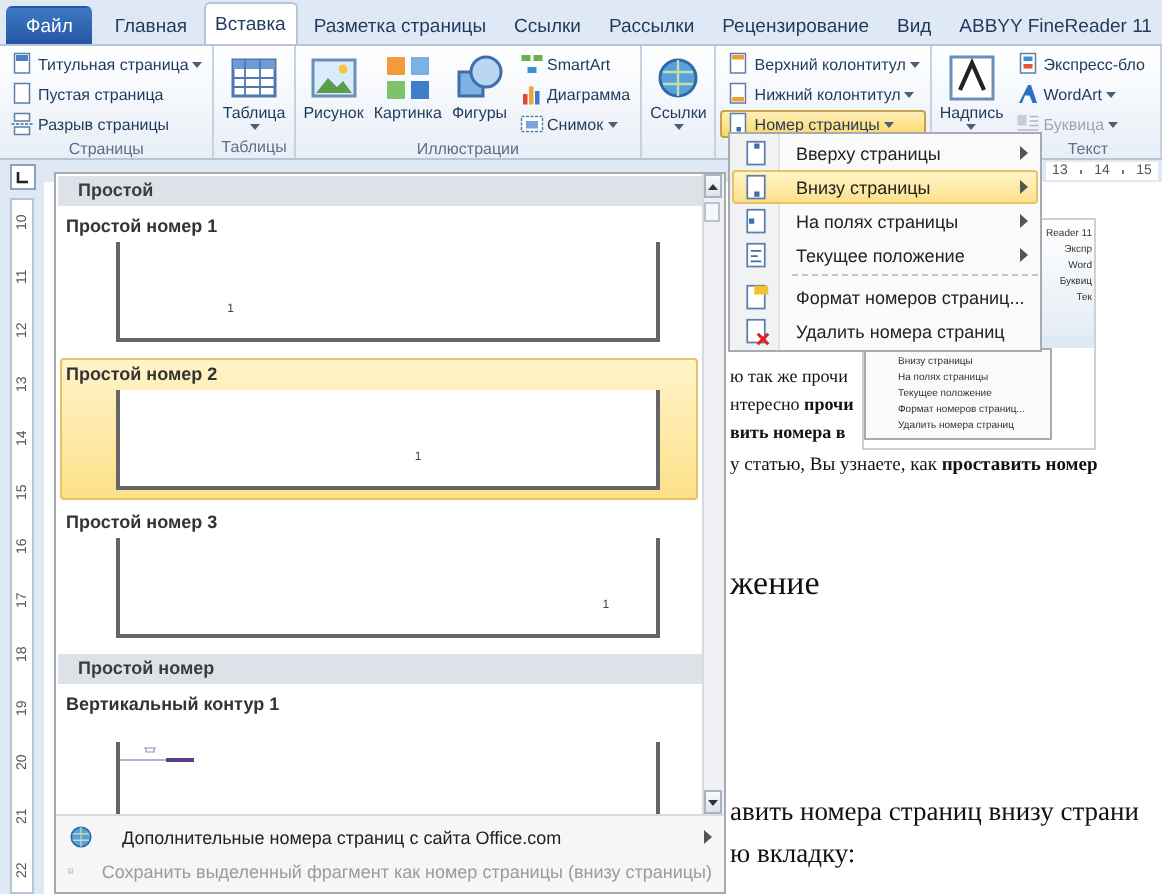  Describe the element at coordinates (106, 124) in the screenshot. I see `ribbon-button: Разрыв страницы` at that location.